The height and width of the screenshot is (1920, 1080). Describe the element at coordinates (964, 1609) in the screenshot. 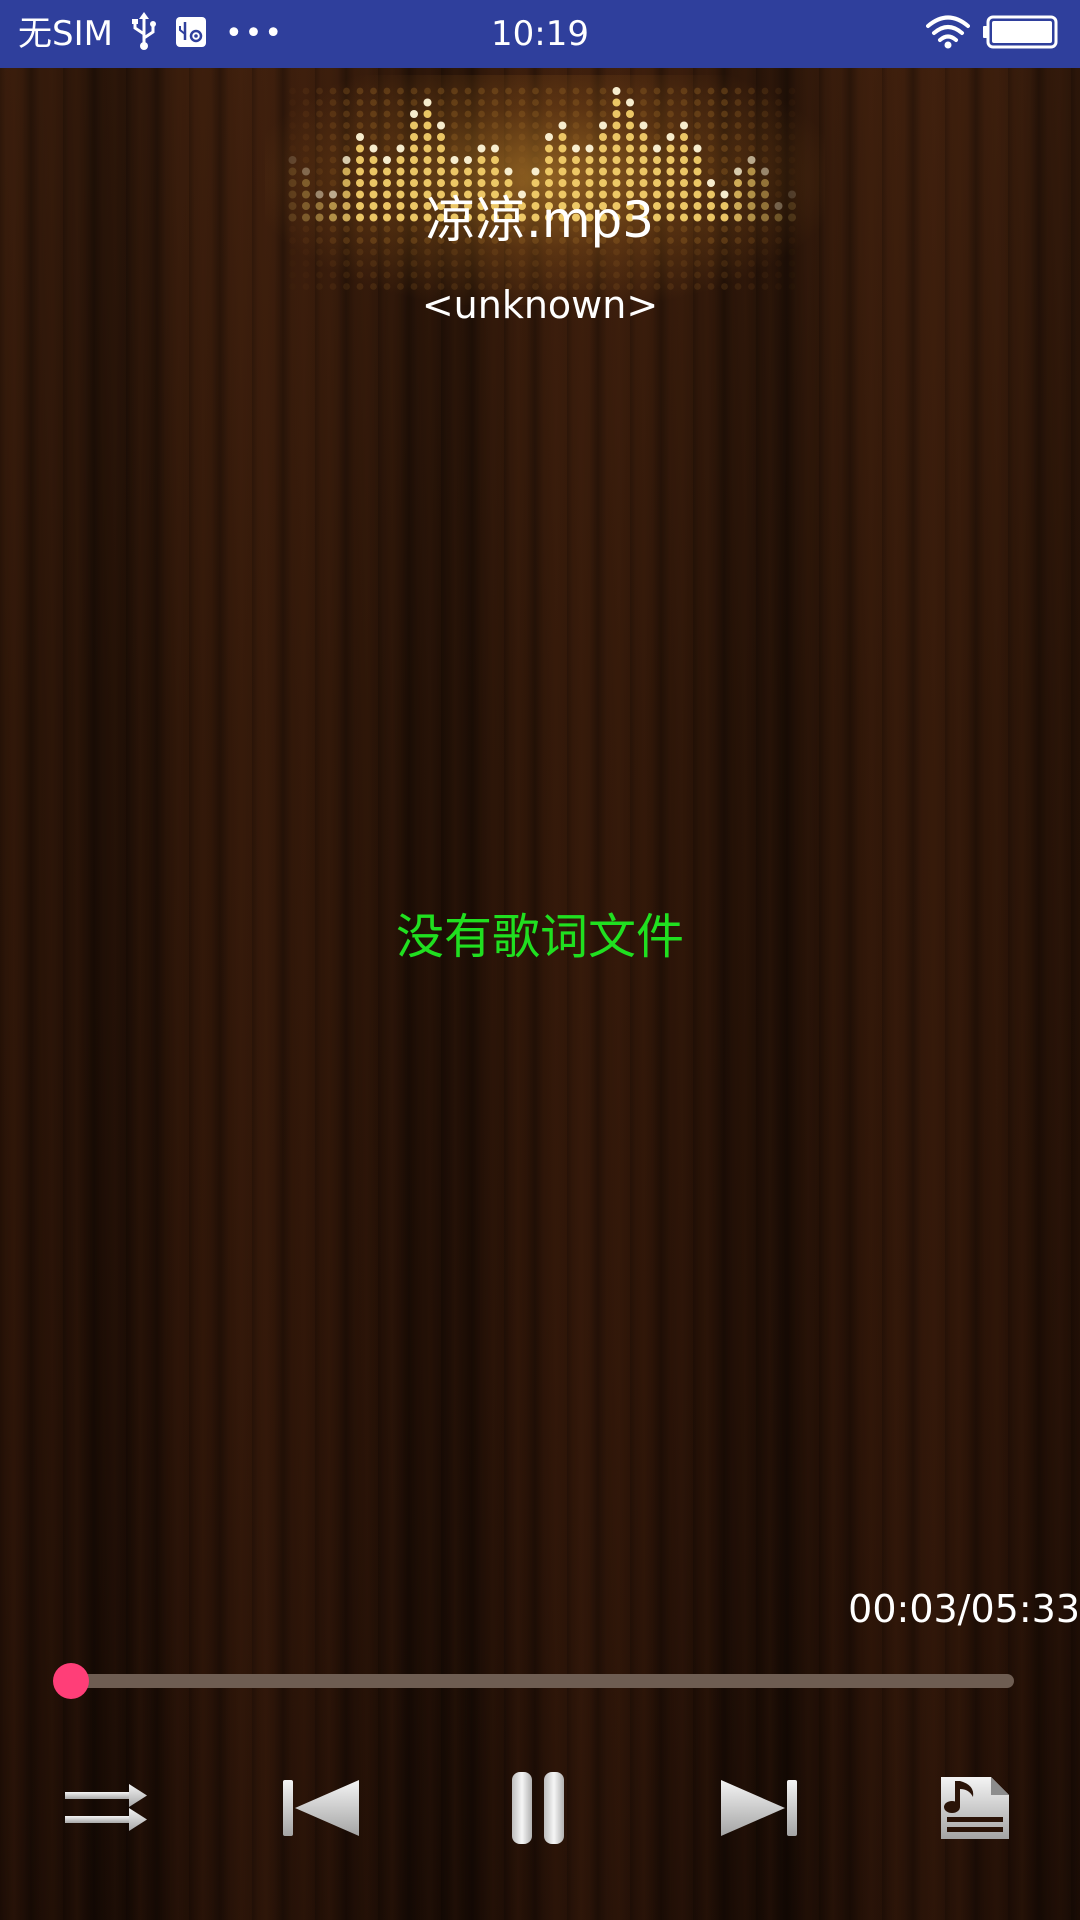

I see `time-readout: 00:03/05:33` at that location.